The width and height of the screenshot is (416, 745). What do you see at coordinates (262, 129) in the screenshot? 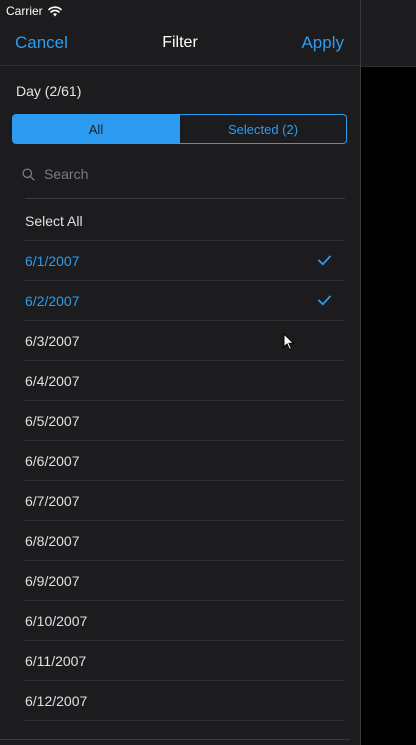
I see `segment-selected: Selected (2)` at bounding box center [262, 129].